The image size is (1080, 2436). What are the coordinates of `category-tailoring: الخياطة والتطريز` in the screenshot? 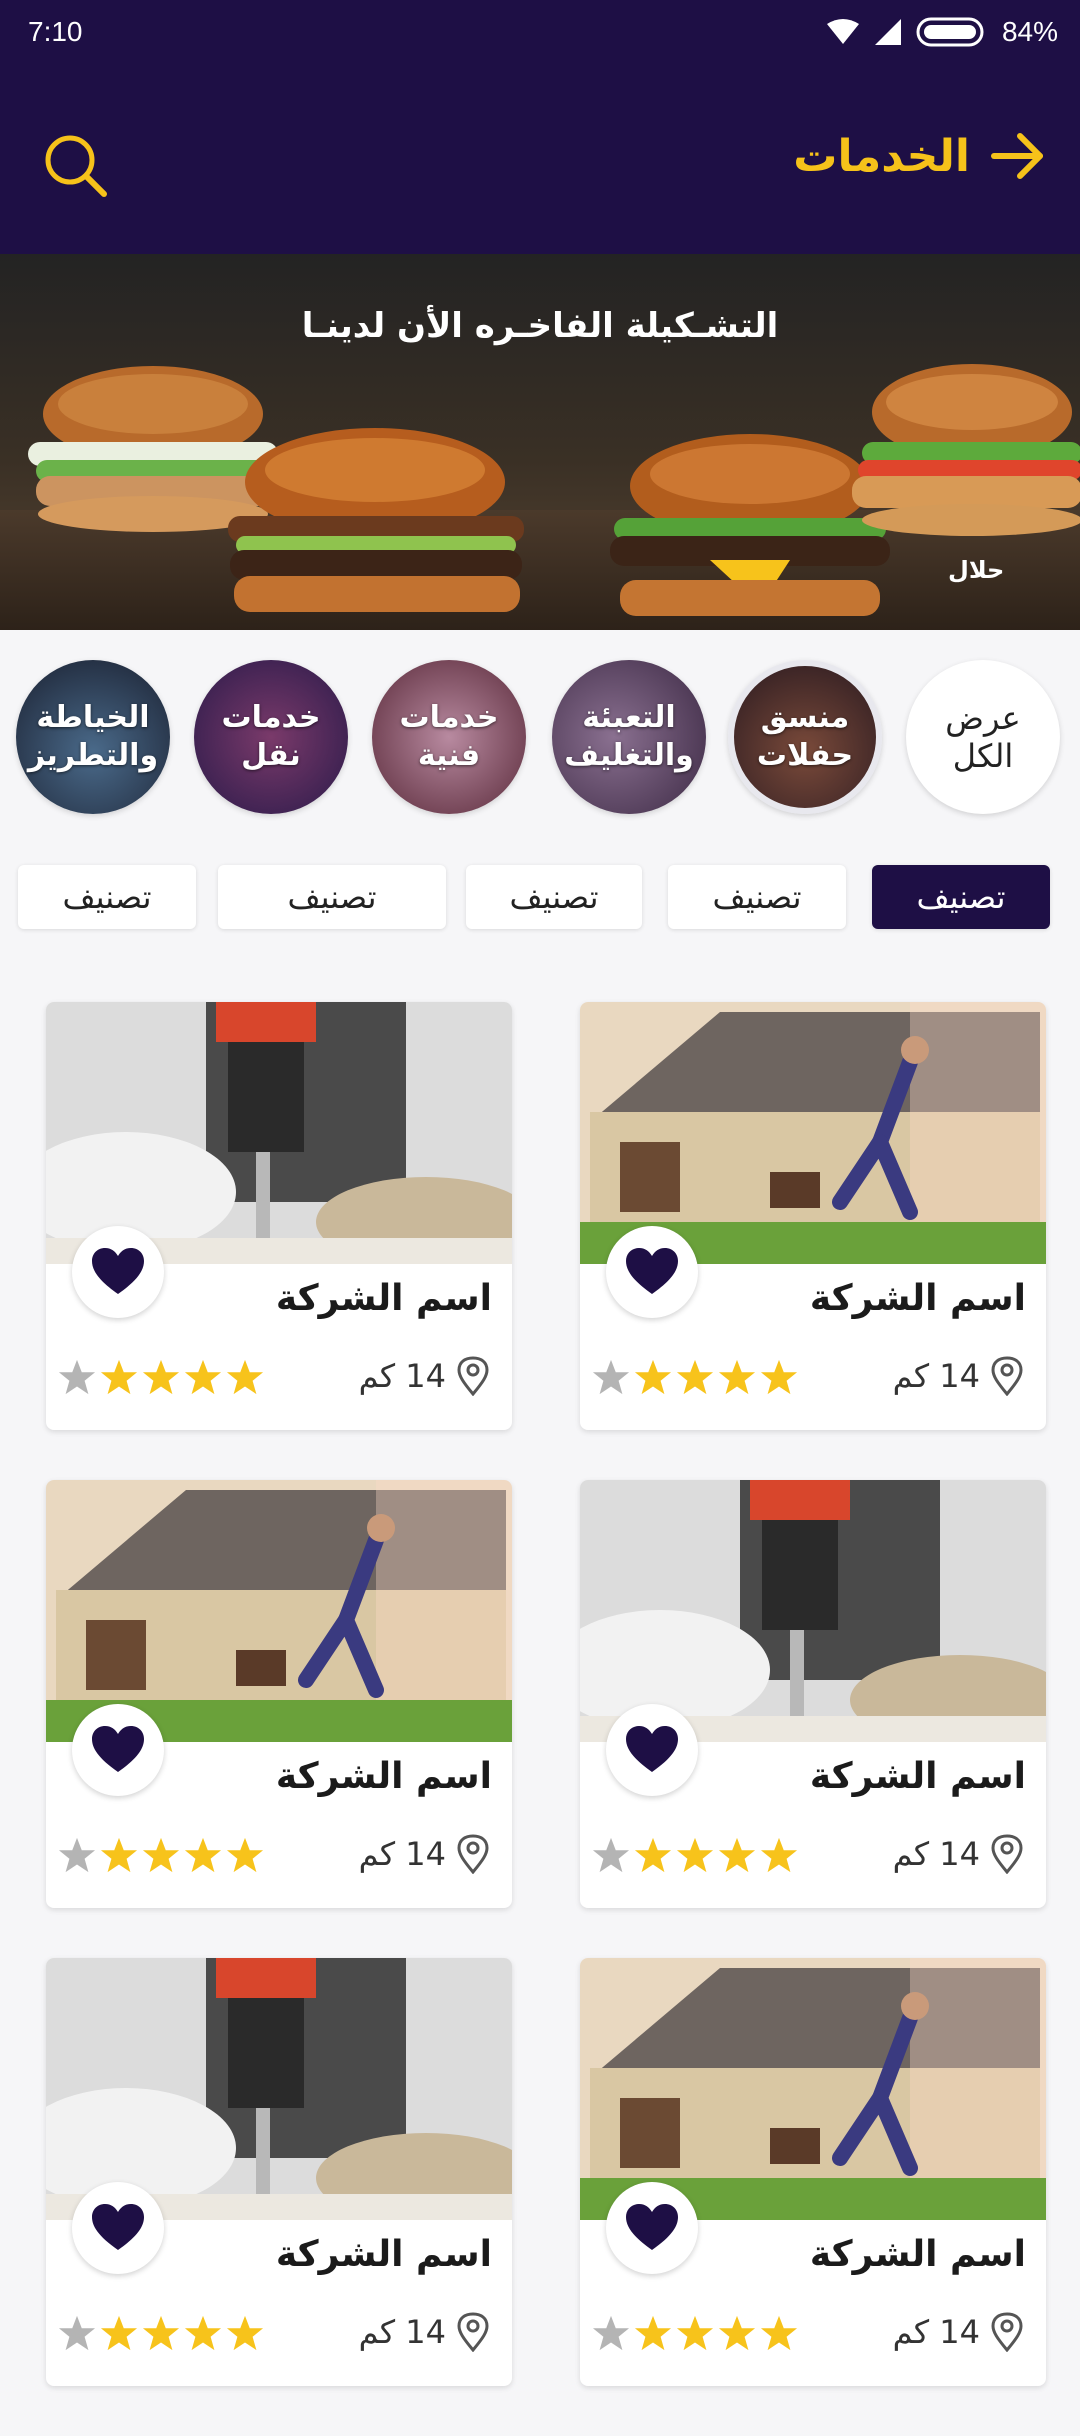 It's located at (93, 737).